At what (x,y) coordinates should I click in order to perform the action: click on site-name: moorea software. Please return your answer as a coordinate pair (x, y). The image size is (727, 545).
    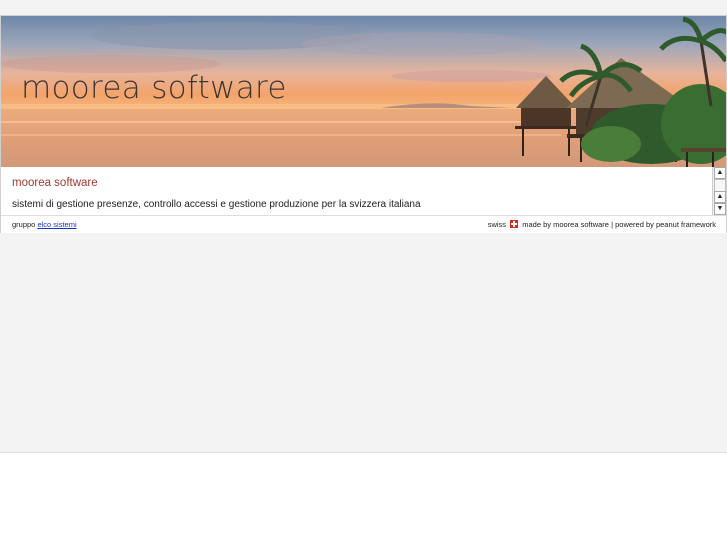
    Looking at the image, I should click on (55, 183).